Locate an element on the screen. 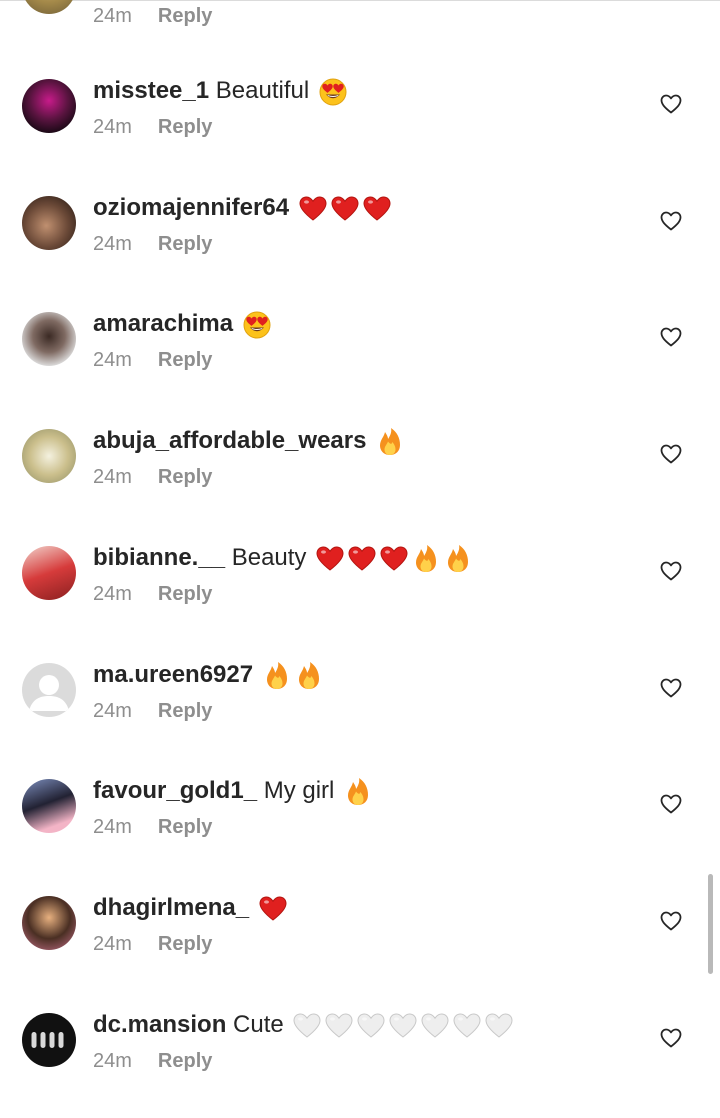 This screenshot has height=1118, width=720. comment-body: amarachima is located at coordinates (182, 324).